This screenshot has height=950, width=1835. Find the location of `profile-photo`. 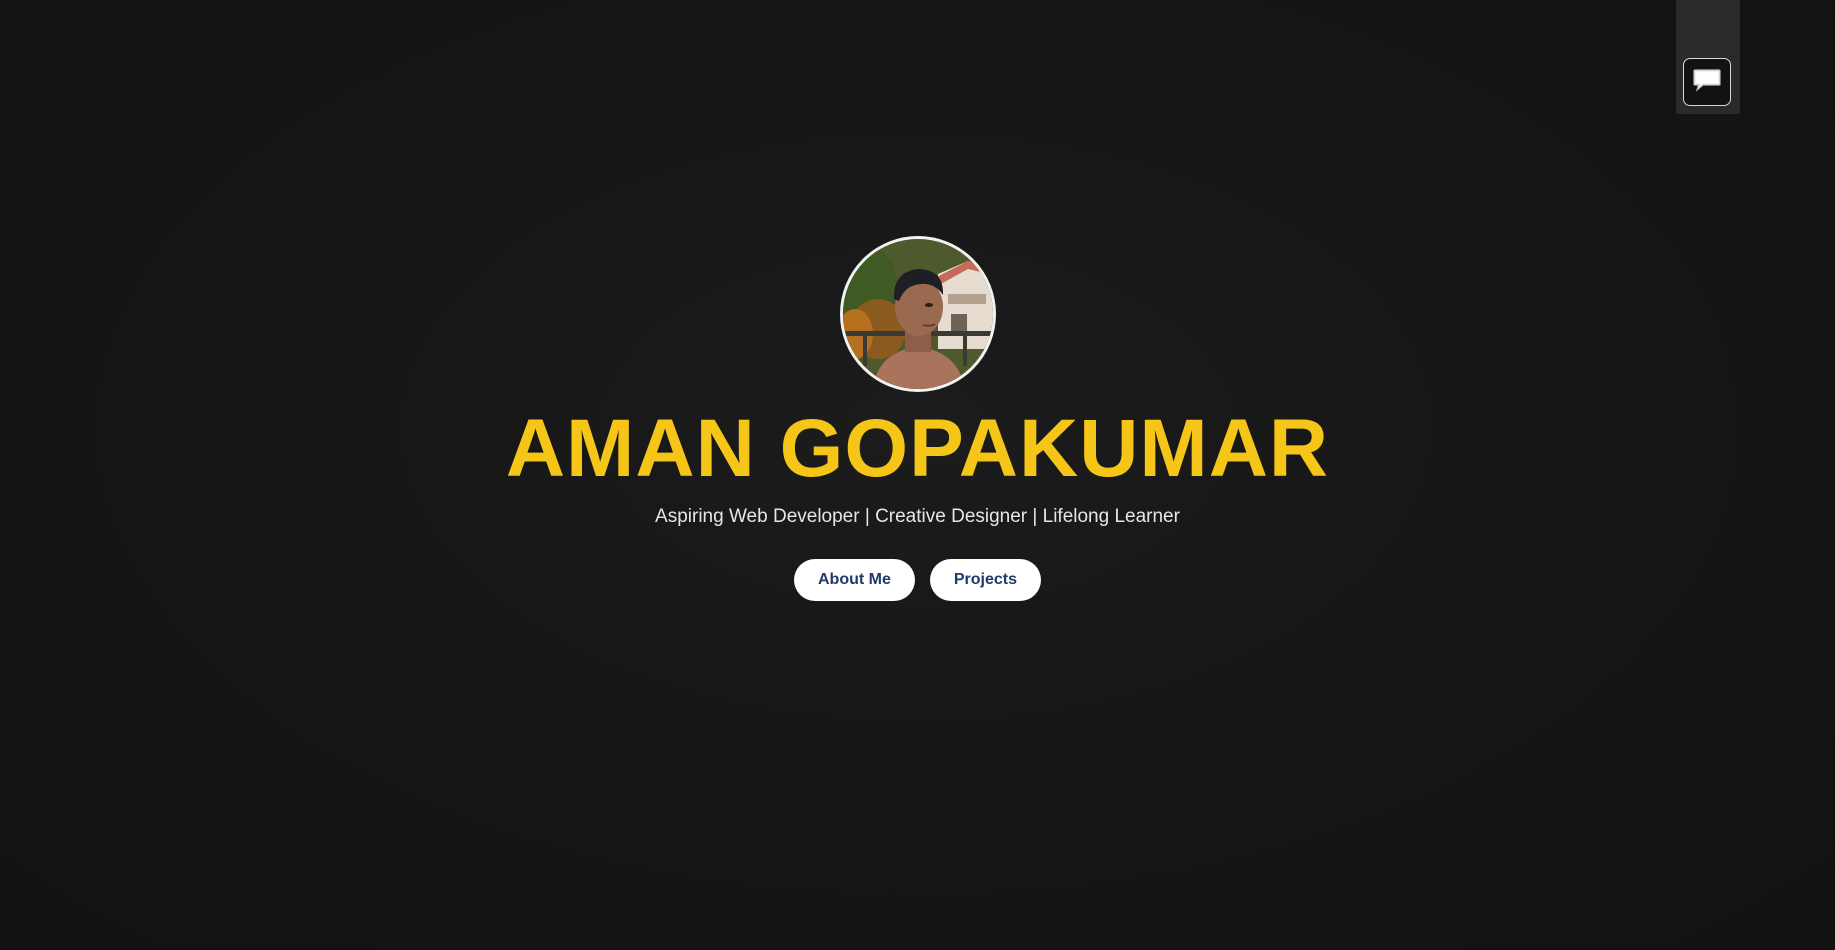

profile-photo is located at coordinates (917, 314).